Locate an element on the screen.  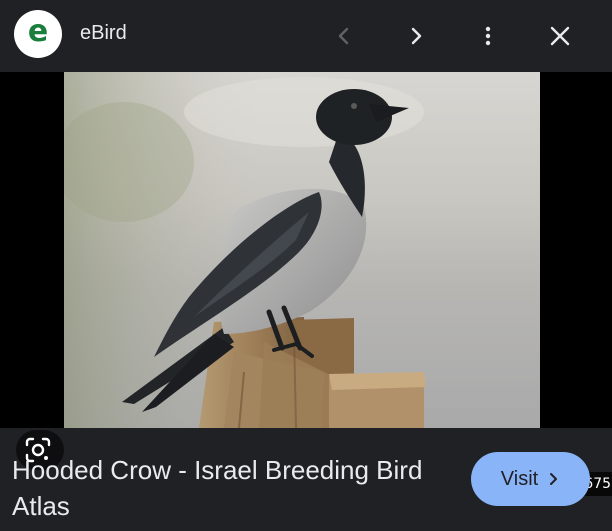
visit-label: Visit is located at coordinates (519, 478).